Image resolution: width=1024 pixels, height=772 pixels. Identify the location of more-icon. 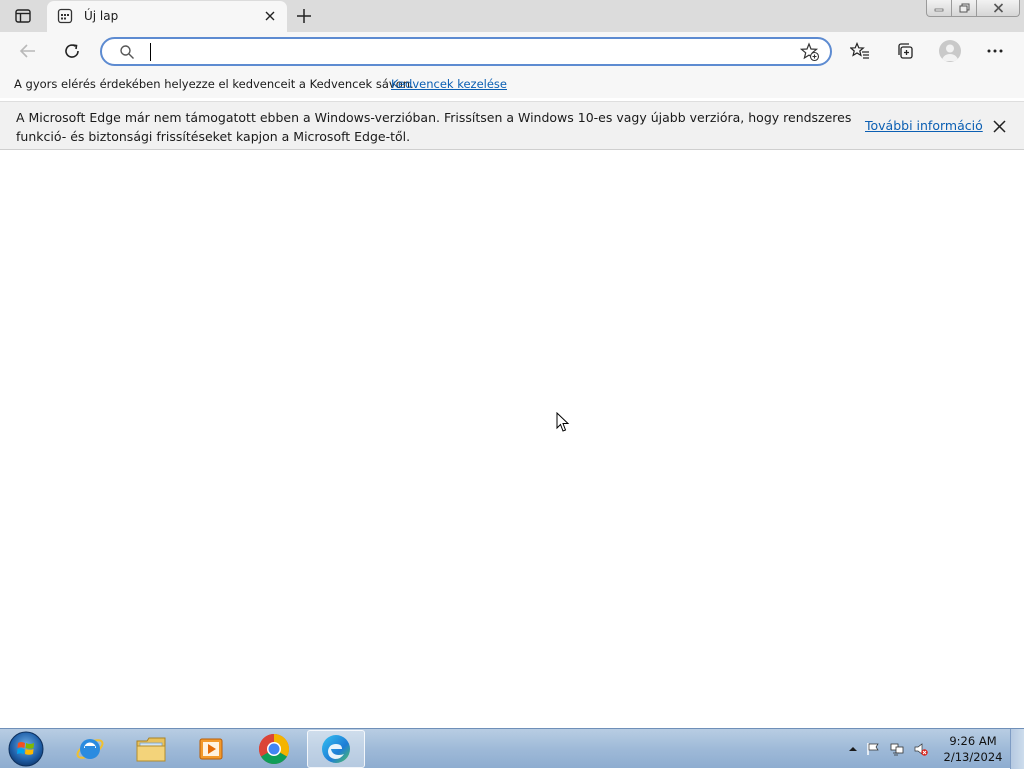
(995, 51).